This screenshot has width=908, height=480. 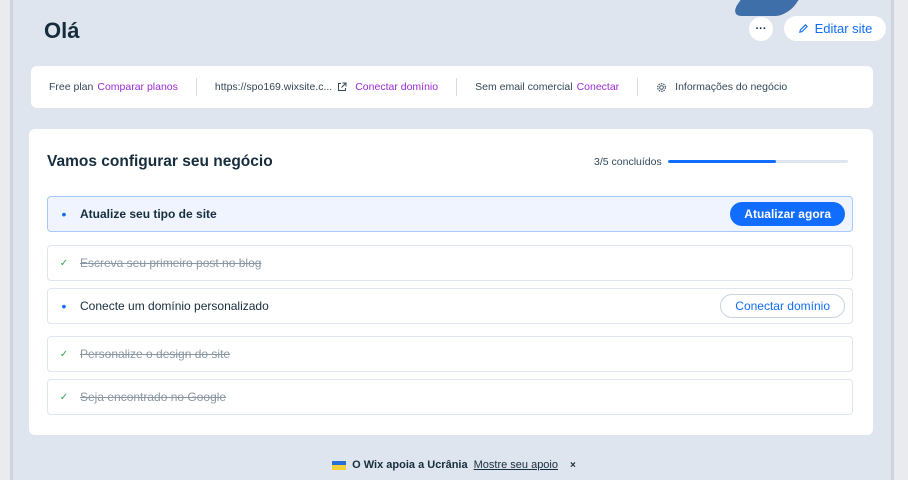 I want to click on plan-segment: Free plan Comparar planos, so click(x=113, y=87).